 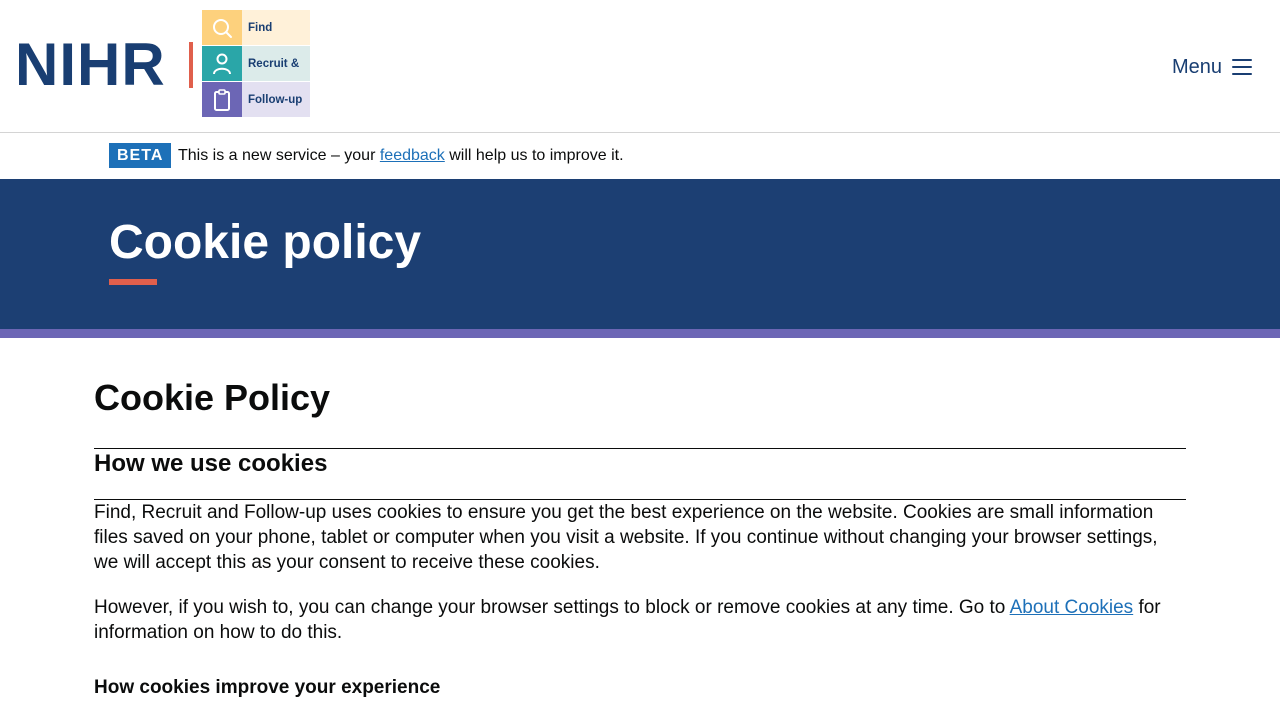 What do you see at coordinates (211, 463) in the screenshot?
I see `section-heading: How we use cookies` at bounding box center [211, 463].